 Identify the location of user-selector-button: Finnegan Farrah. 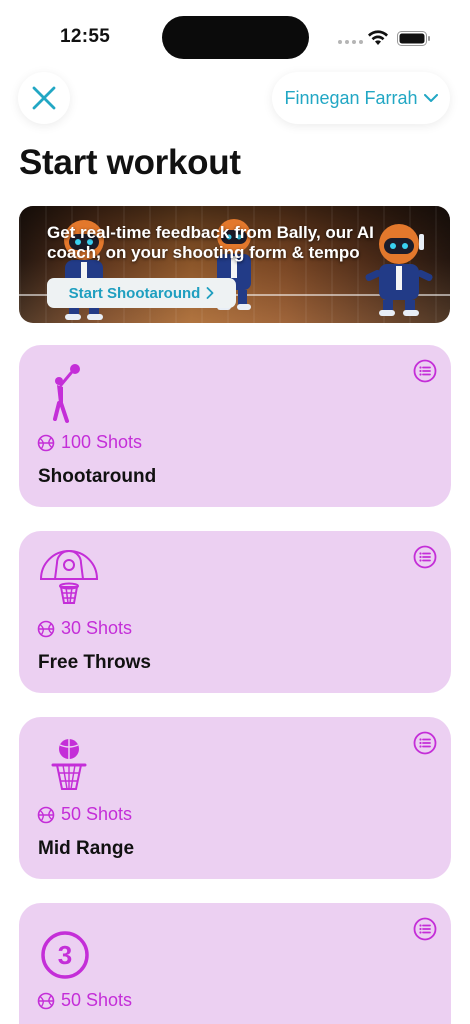
(361, 98).